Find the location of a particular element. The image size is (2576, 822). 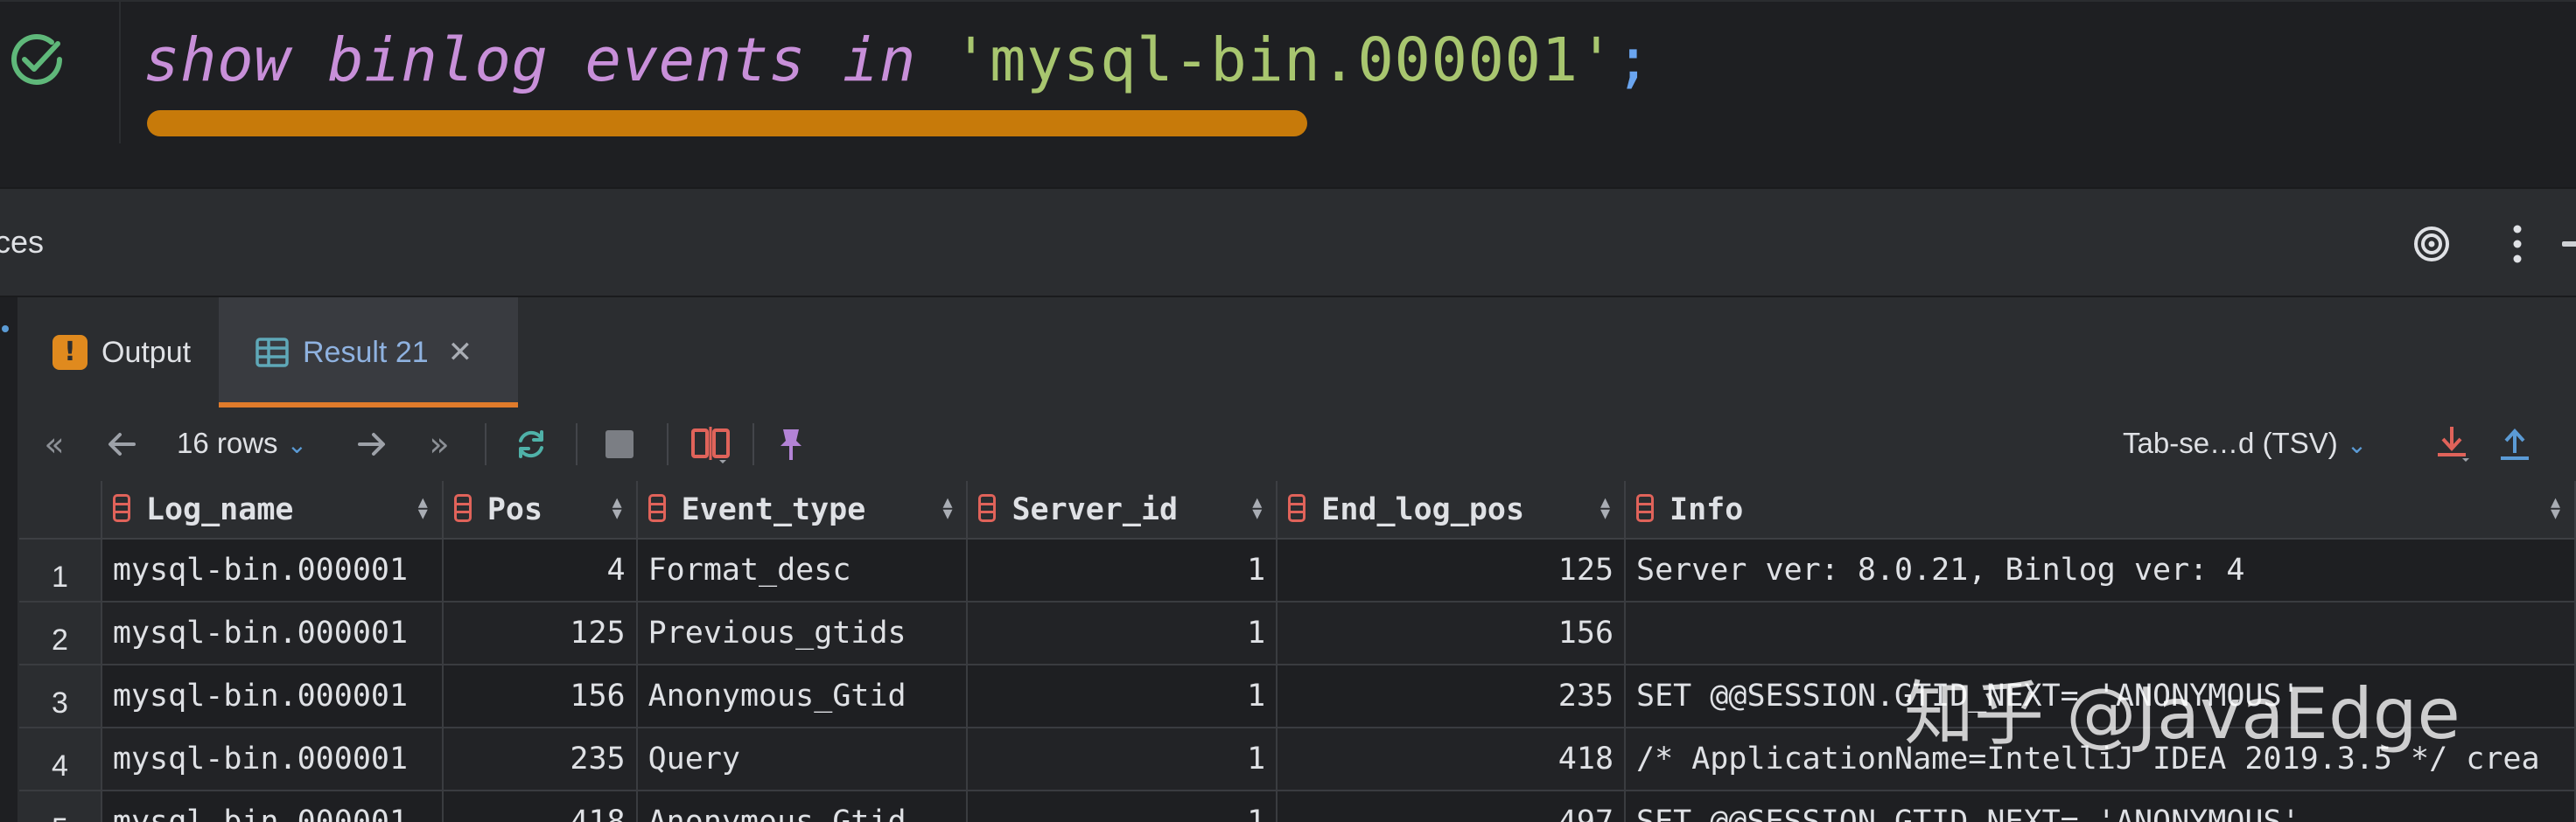

column-header-server-id: Server_id ▴ ▾ is located at coordinates (1122, 510).